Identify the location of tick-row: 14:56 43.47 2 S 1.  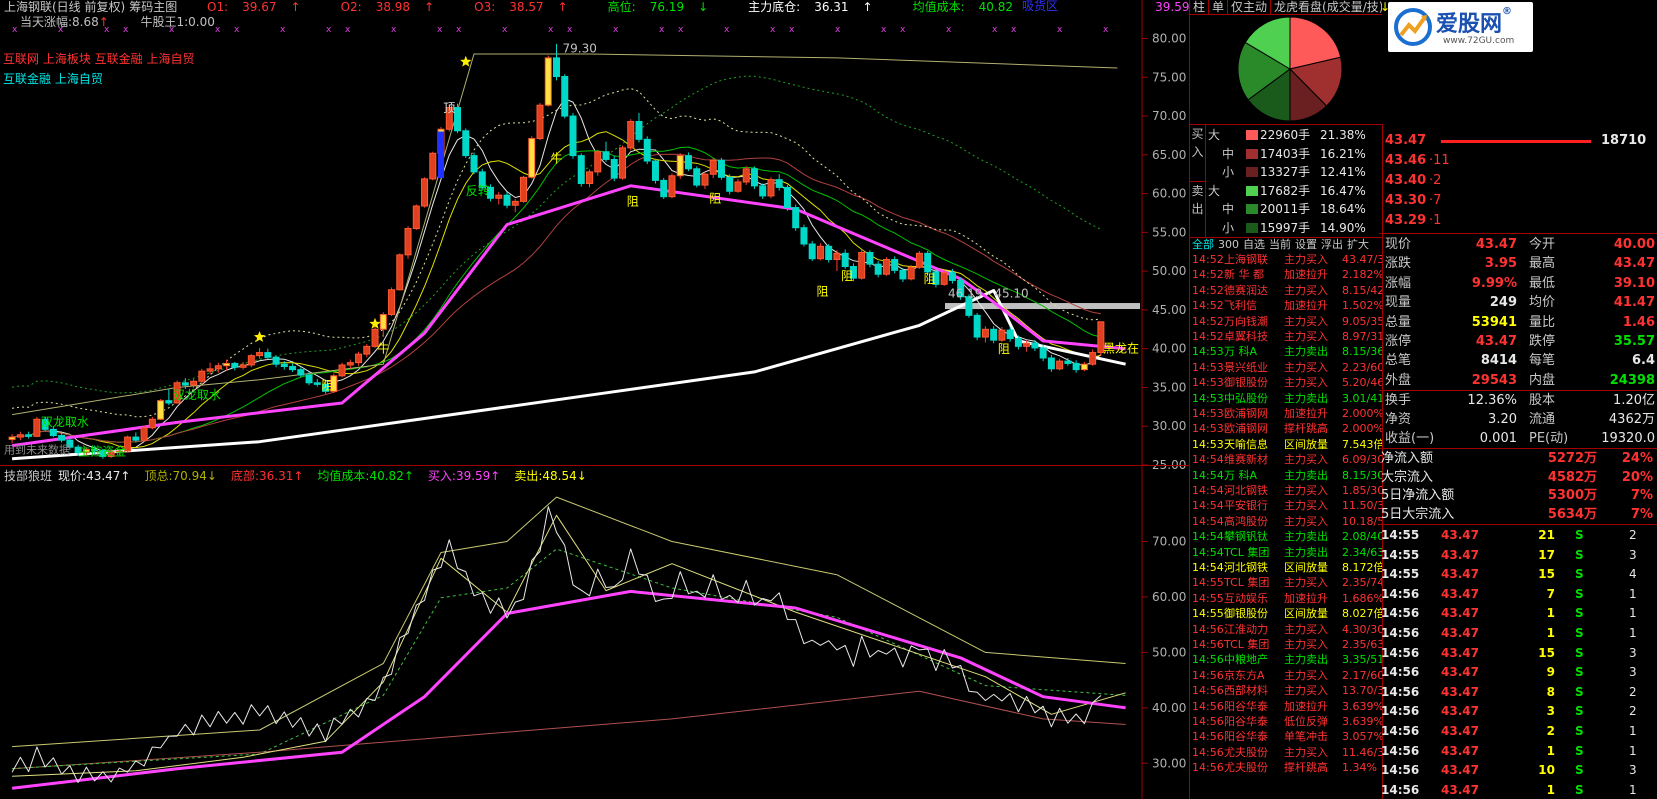
(1518, 731).